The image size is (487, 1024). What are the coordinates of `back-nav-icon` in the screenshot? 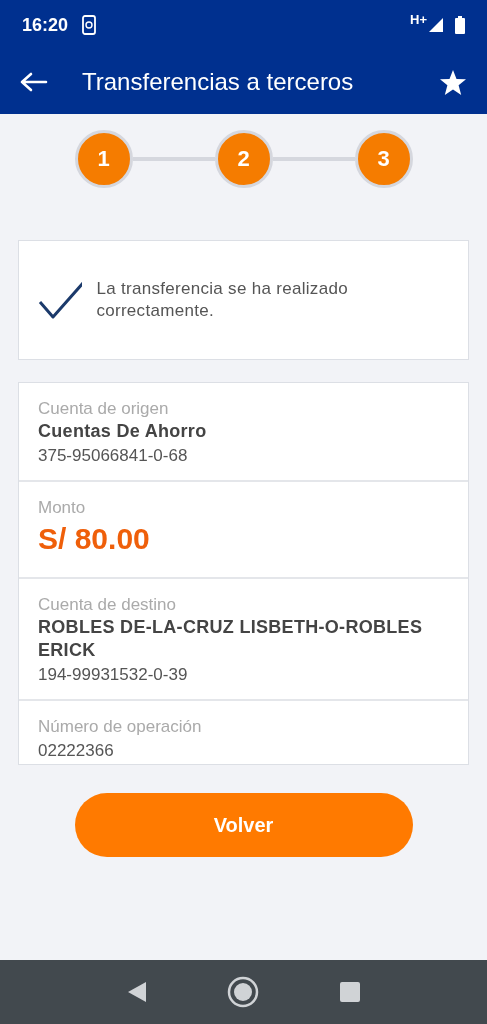 It's located at (136, 992).